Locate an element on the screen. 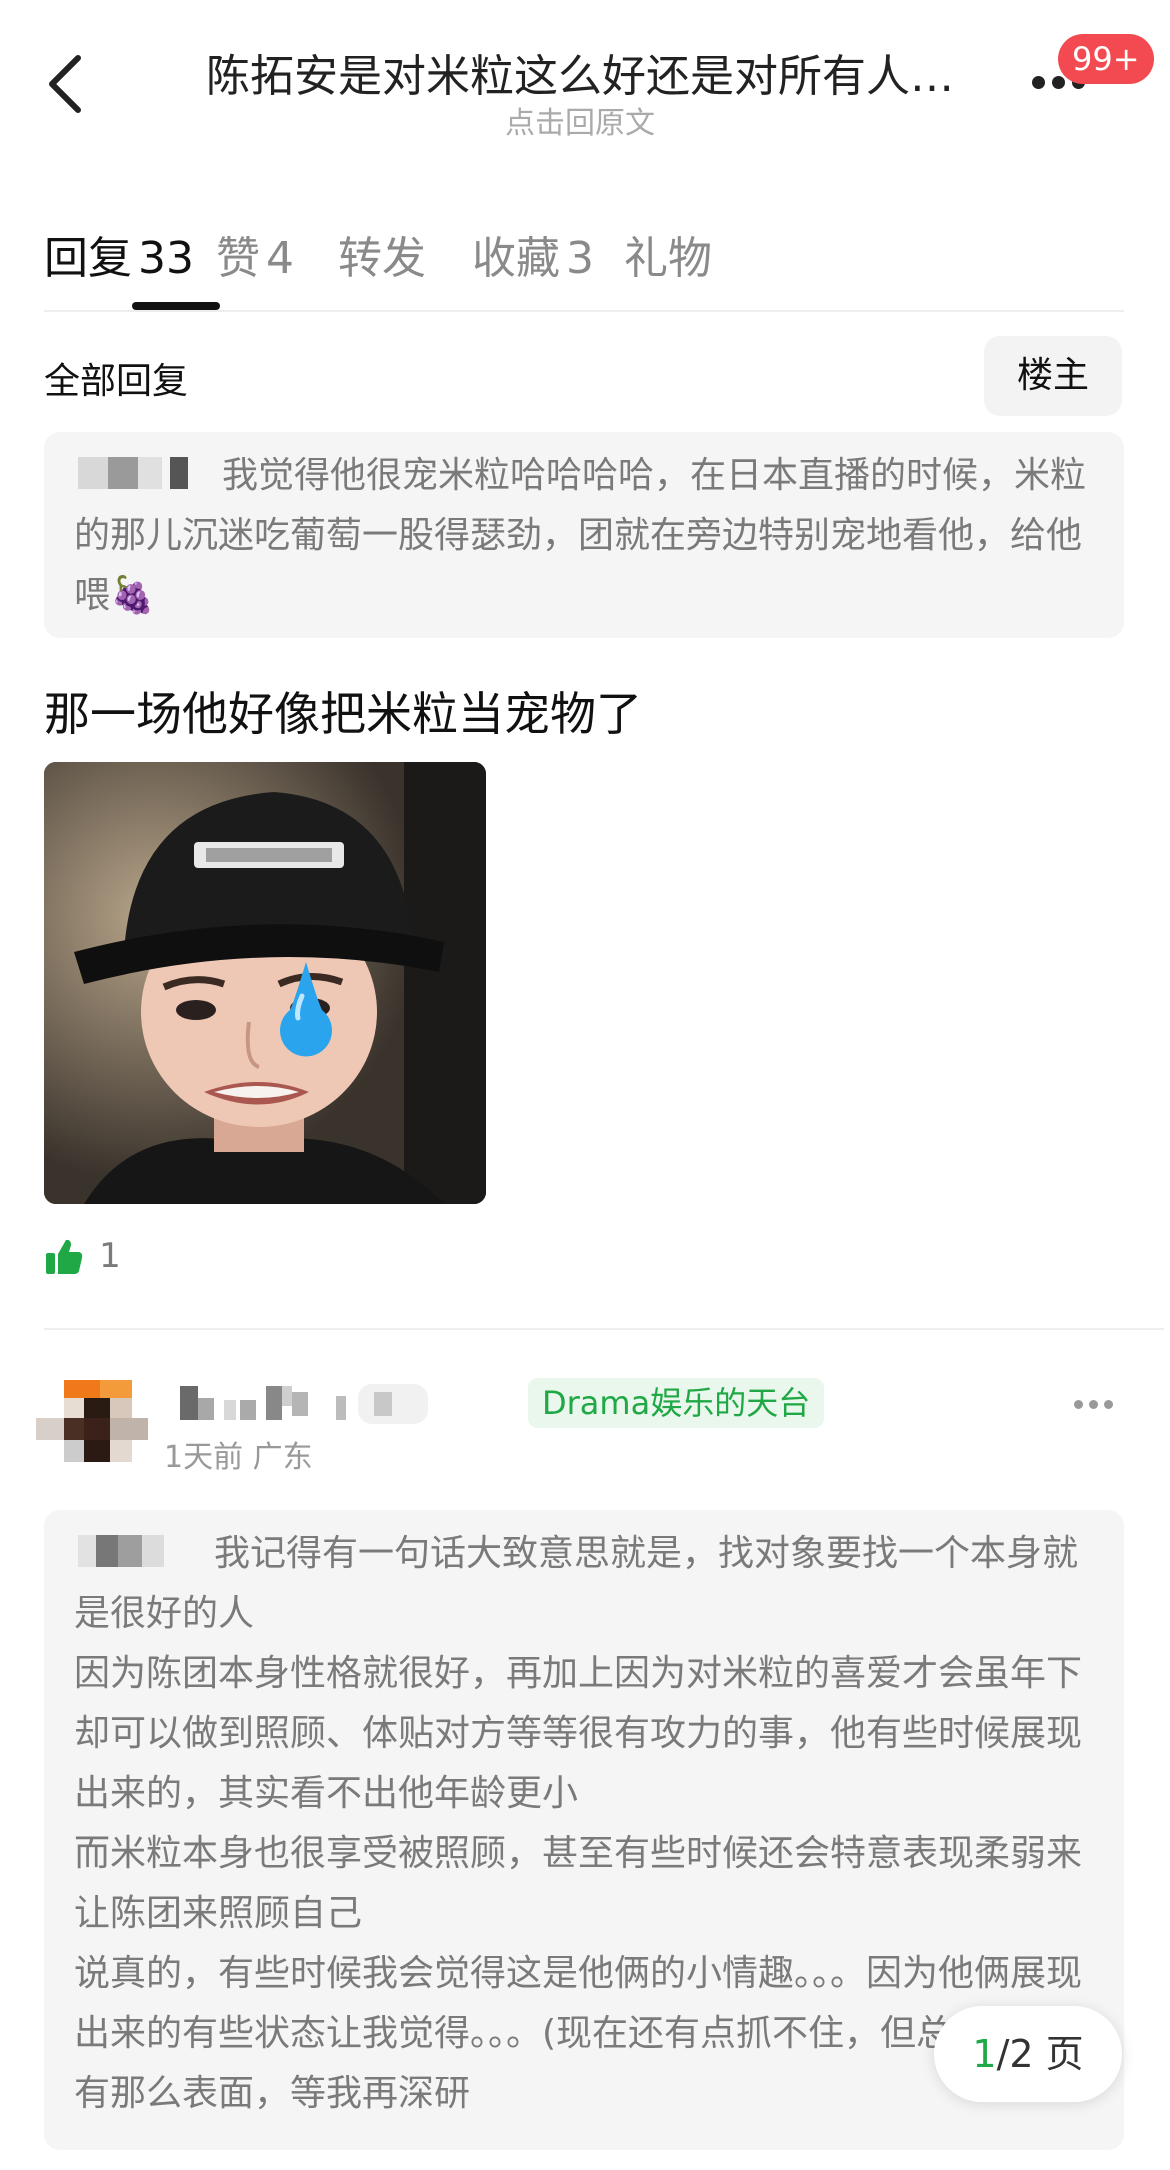 The width and height of the screenshot is (1170, 2170). tab-label: 礼物 is located at coordinates (668, 258).